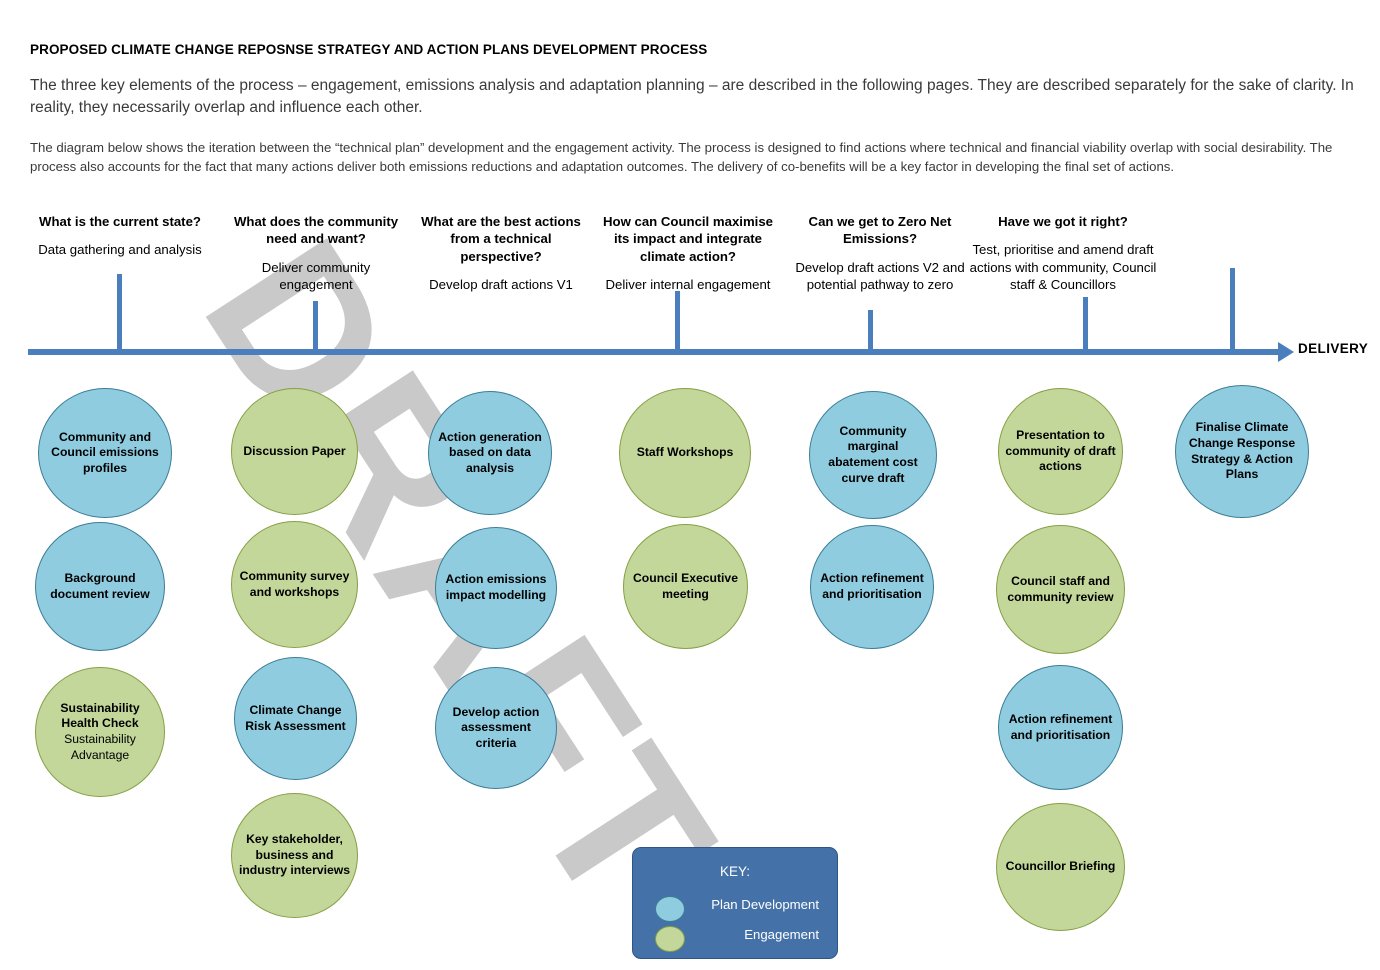 The image size is (1380, 970). I want to click on bubble-label: Community and Council emissions profiles, so click(105, 452).